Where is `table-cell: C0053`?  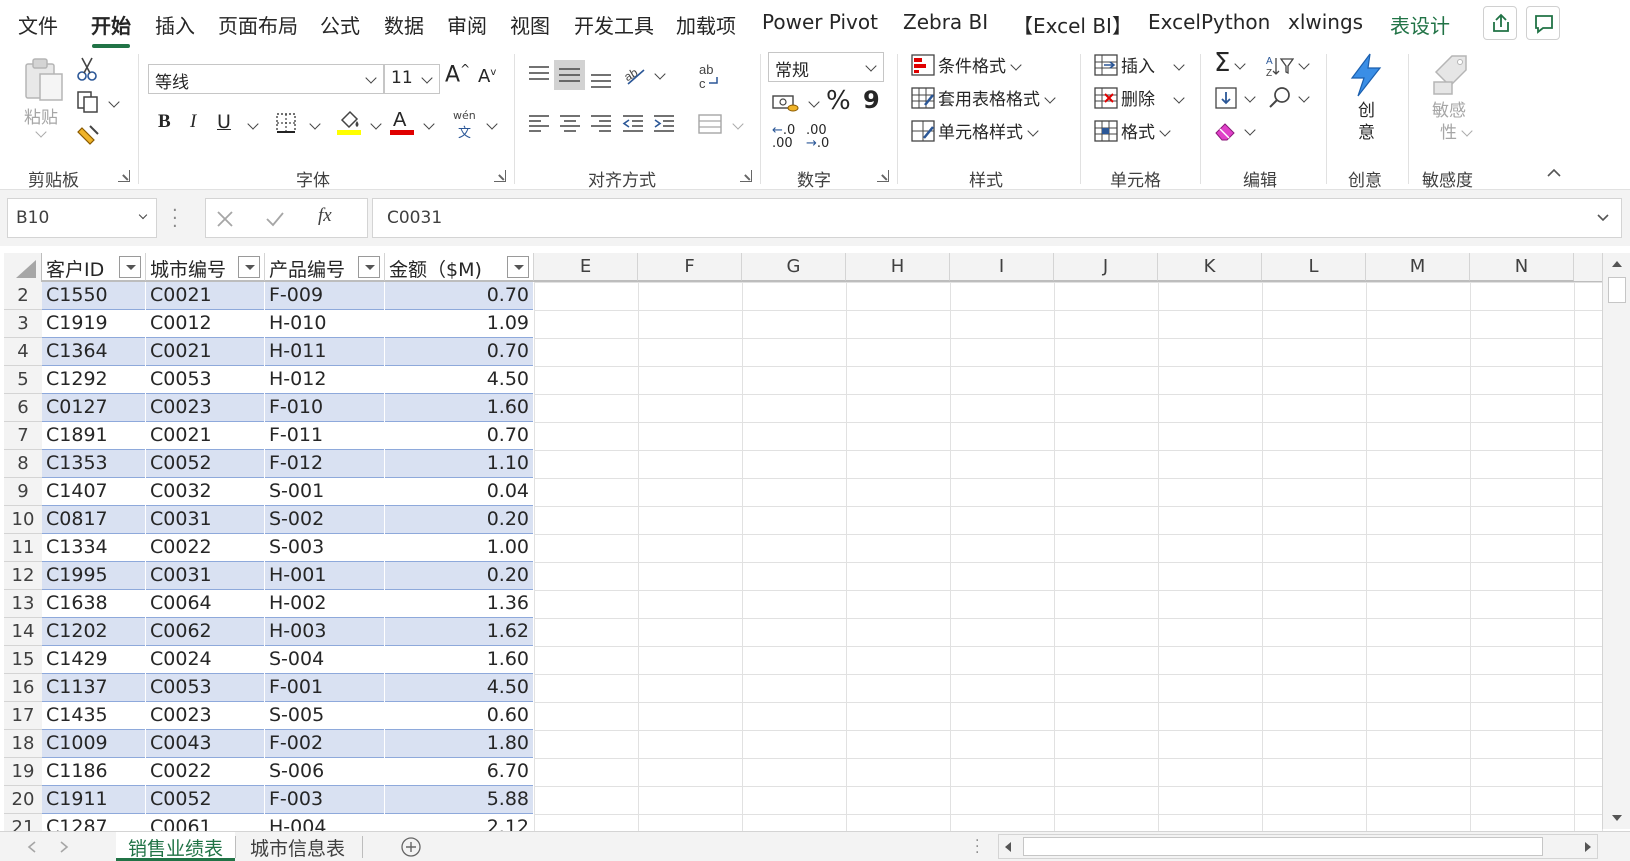
table-cell: C0053 is located at coordinates (205, 688).